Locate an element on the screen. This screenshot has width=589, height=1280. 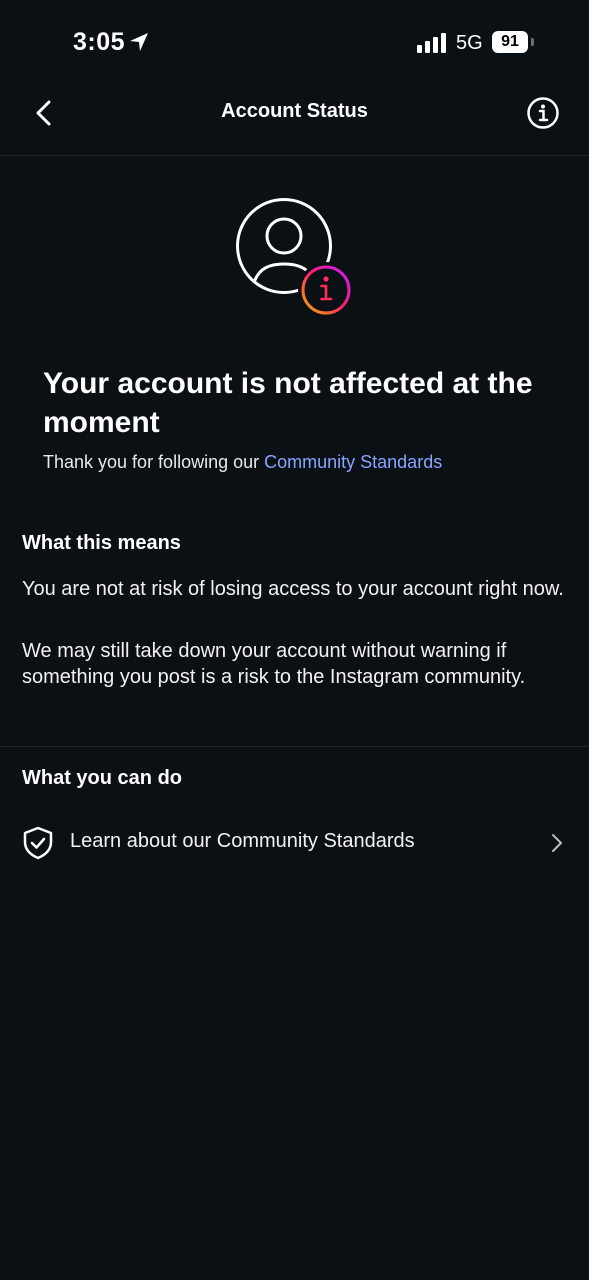
shield-check-icon is located at coordinates (38, 843).